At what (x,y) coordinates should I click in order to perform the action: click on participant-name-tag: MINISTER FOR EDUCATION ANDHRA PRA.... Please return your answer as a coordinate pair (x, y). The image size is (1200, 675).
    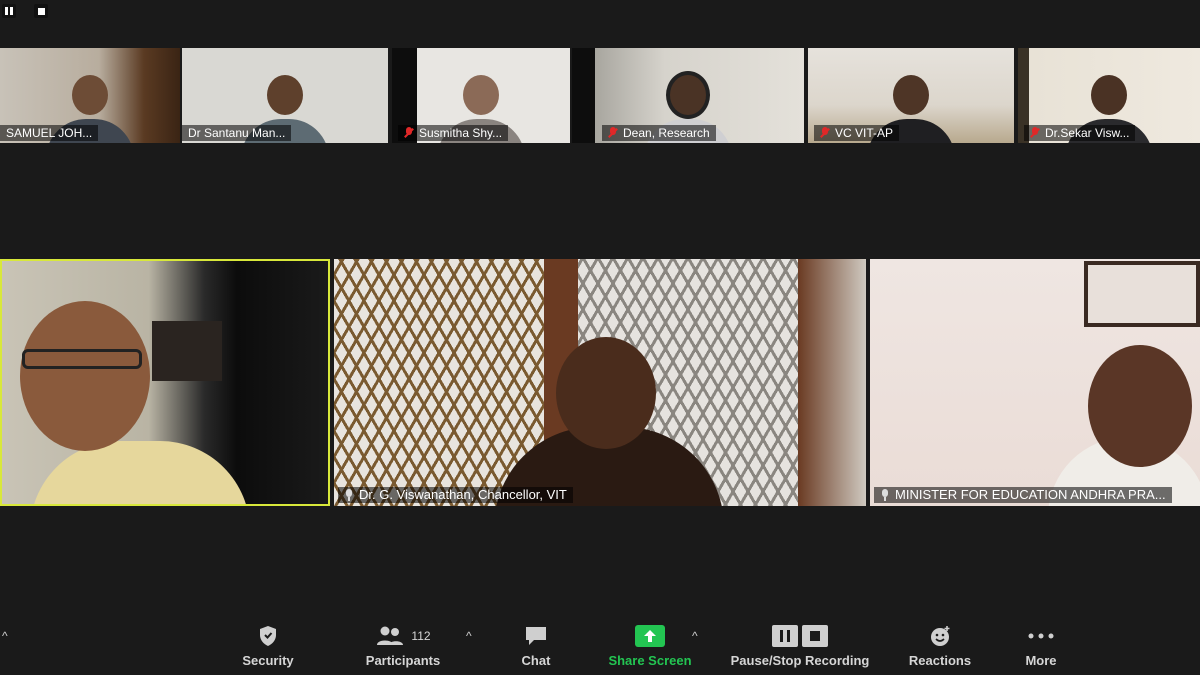
    Looking at the image, I should click on (1023, 495).